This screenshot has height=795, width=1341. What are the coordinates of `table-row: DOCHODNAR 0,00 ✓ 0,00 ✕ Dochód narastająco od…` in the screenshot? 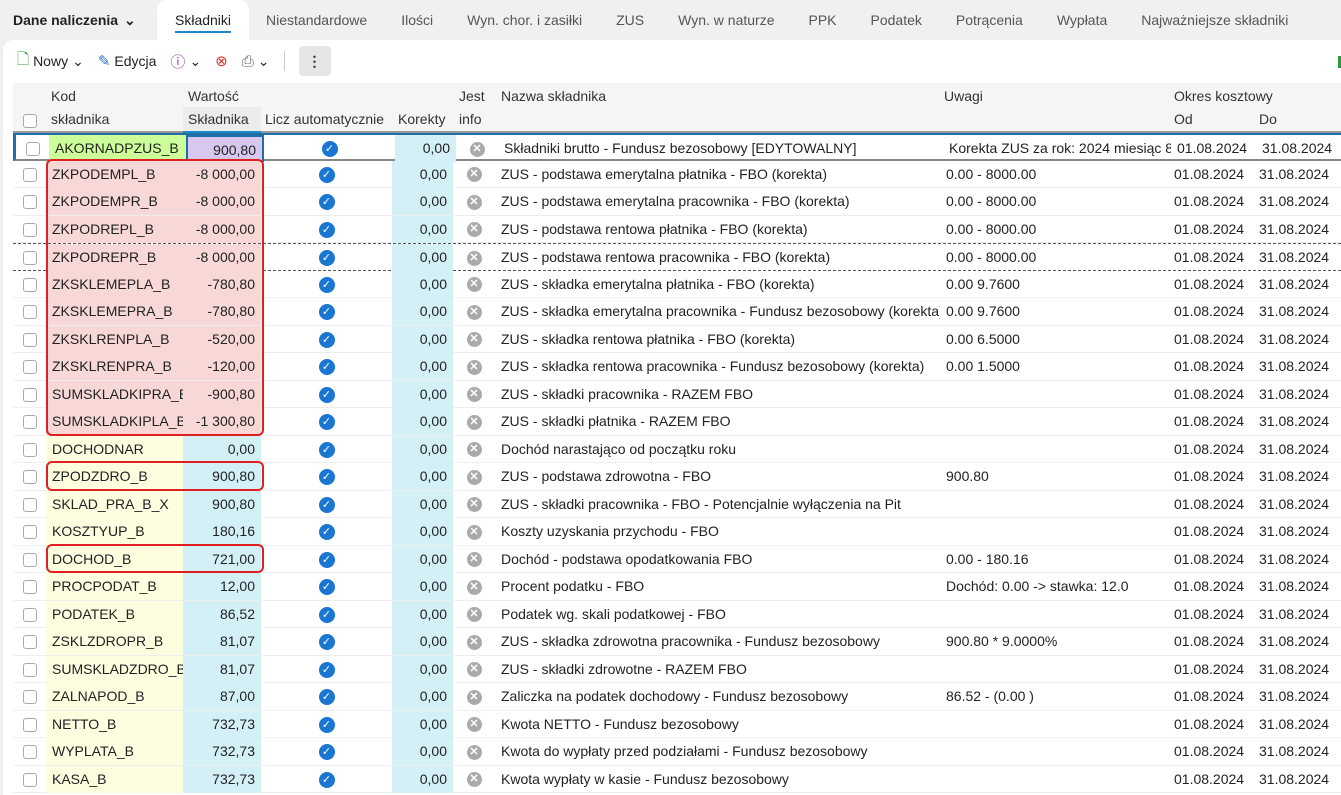 It's located at (677, 449).